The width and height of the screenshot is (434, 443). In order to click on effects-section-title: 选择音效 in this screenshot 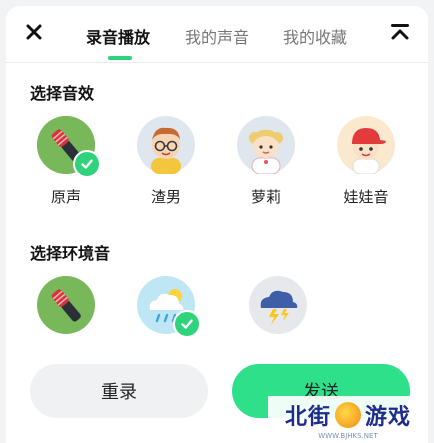, I will do `click(62, 93)`.